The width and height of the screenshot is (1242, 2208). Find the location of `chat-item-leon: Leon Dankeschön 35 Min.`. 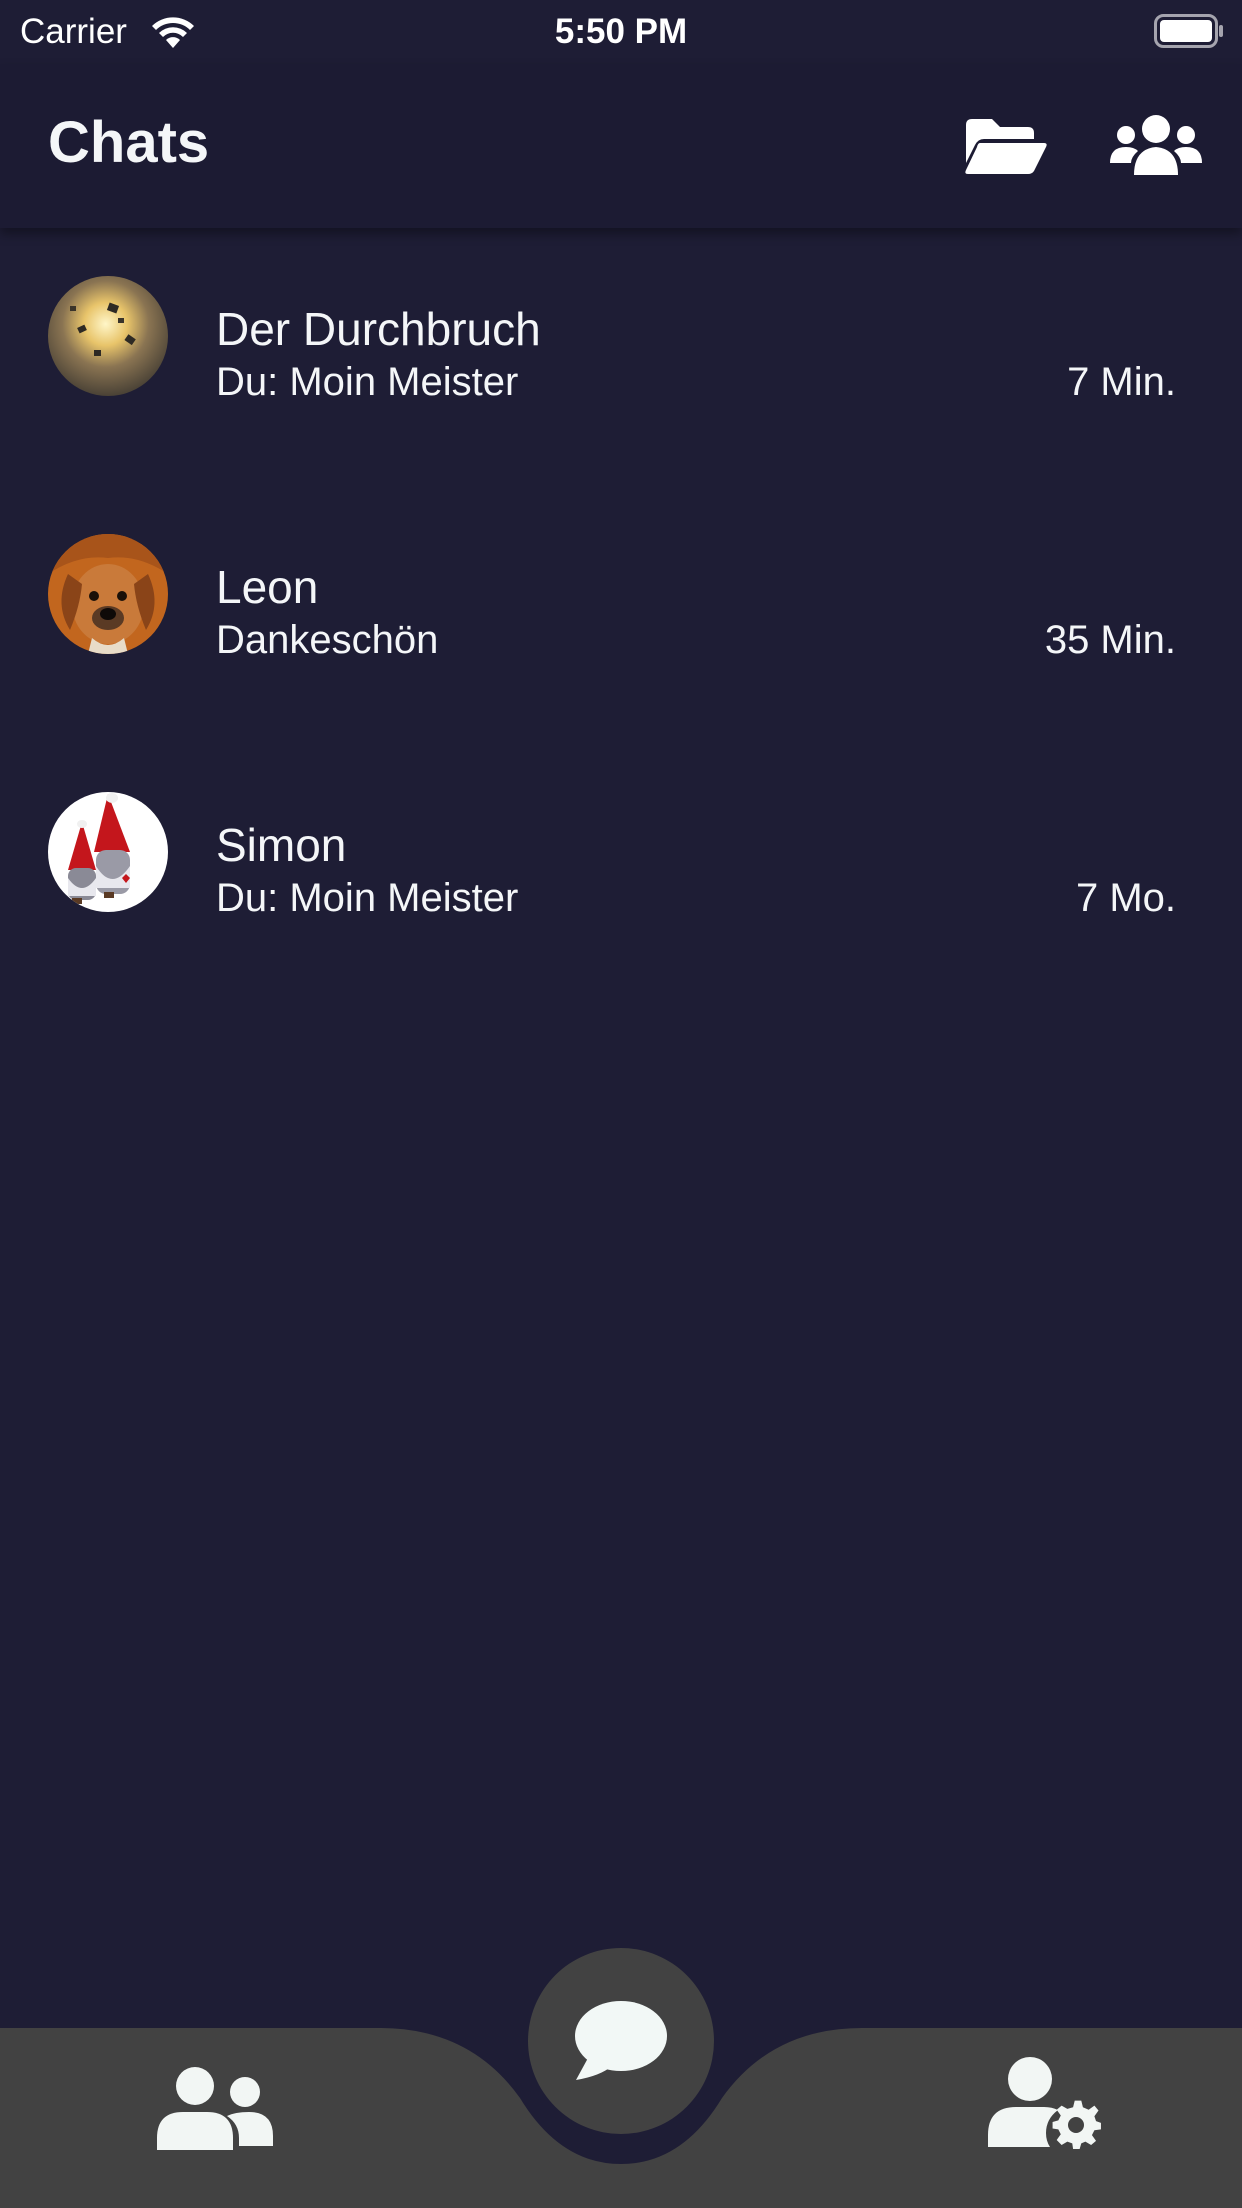

chat-item-leon: Leon Dankeschön 35 Min. is located at coordinates (621, 615).